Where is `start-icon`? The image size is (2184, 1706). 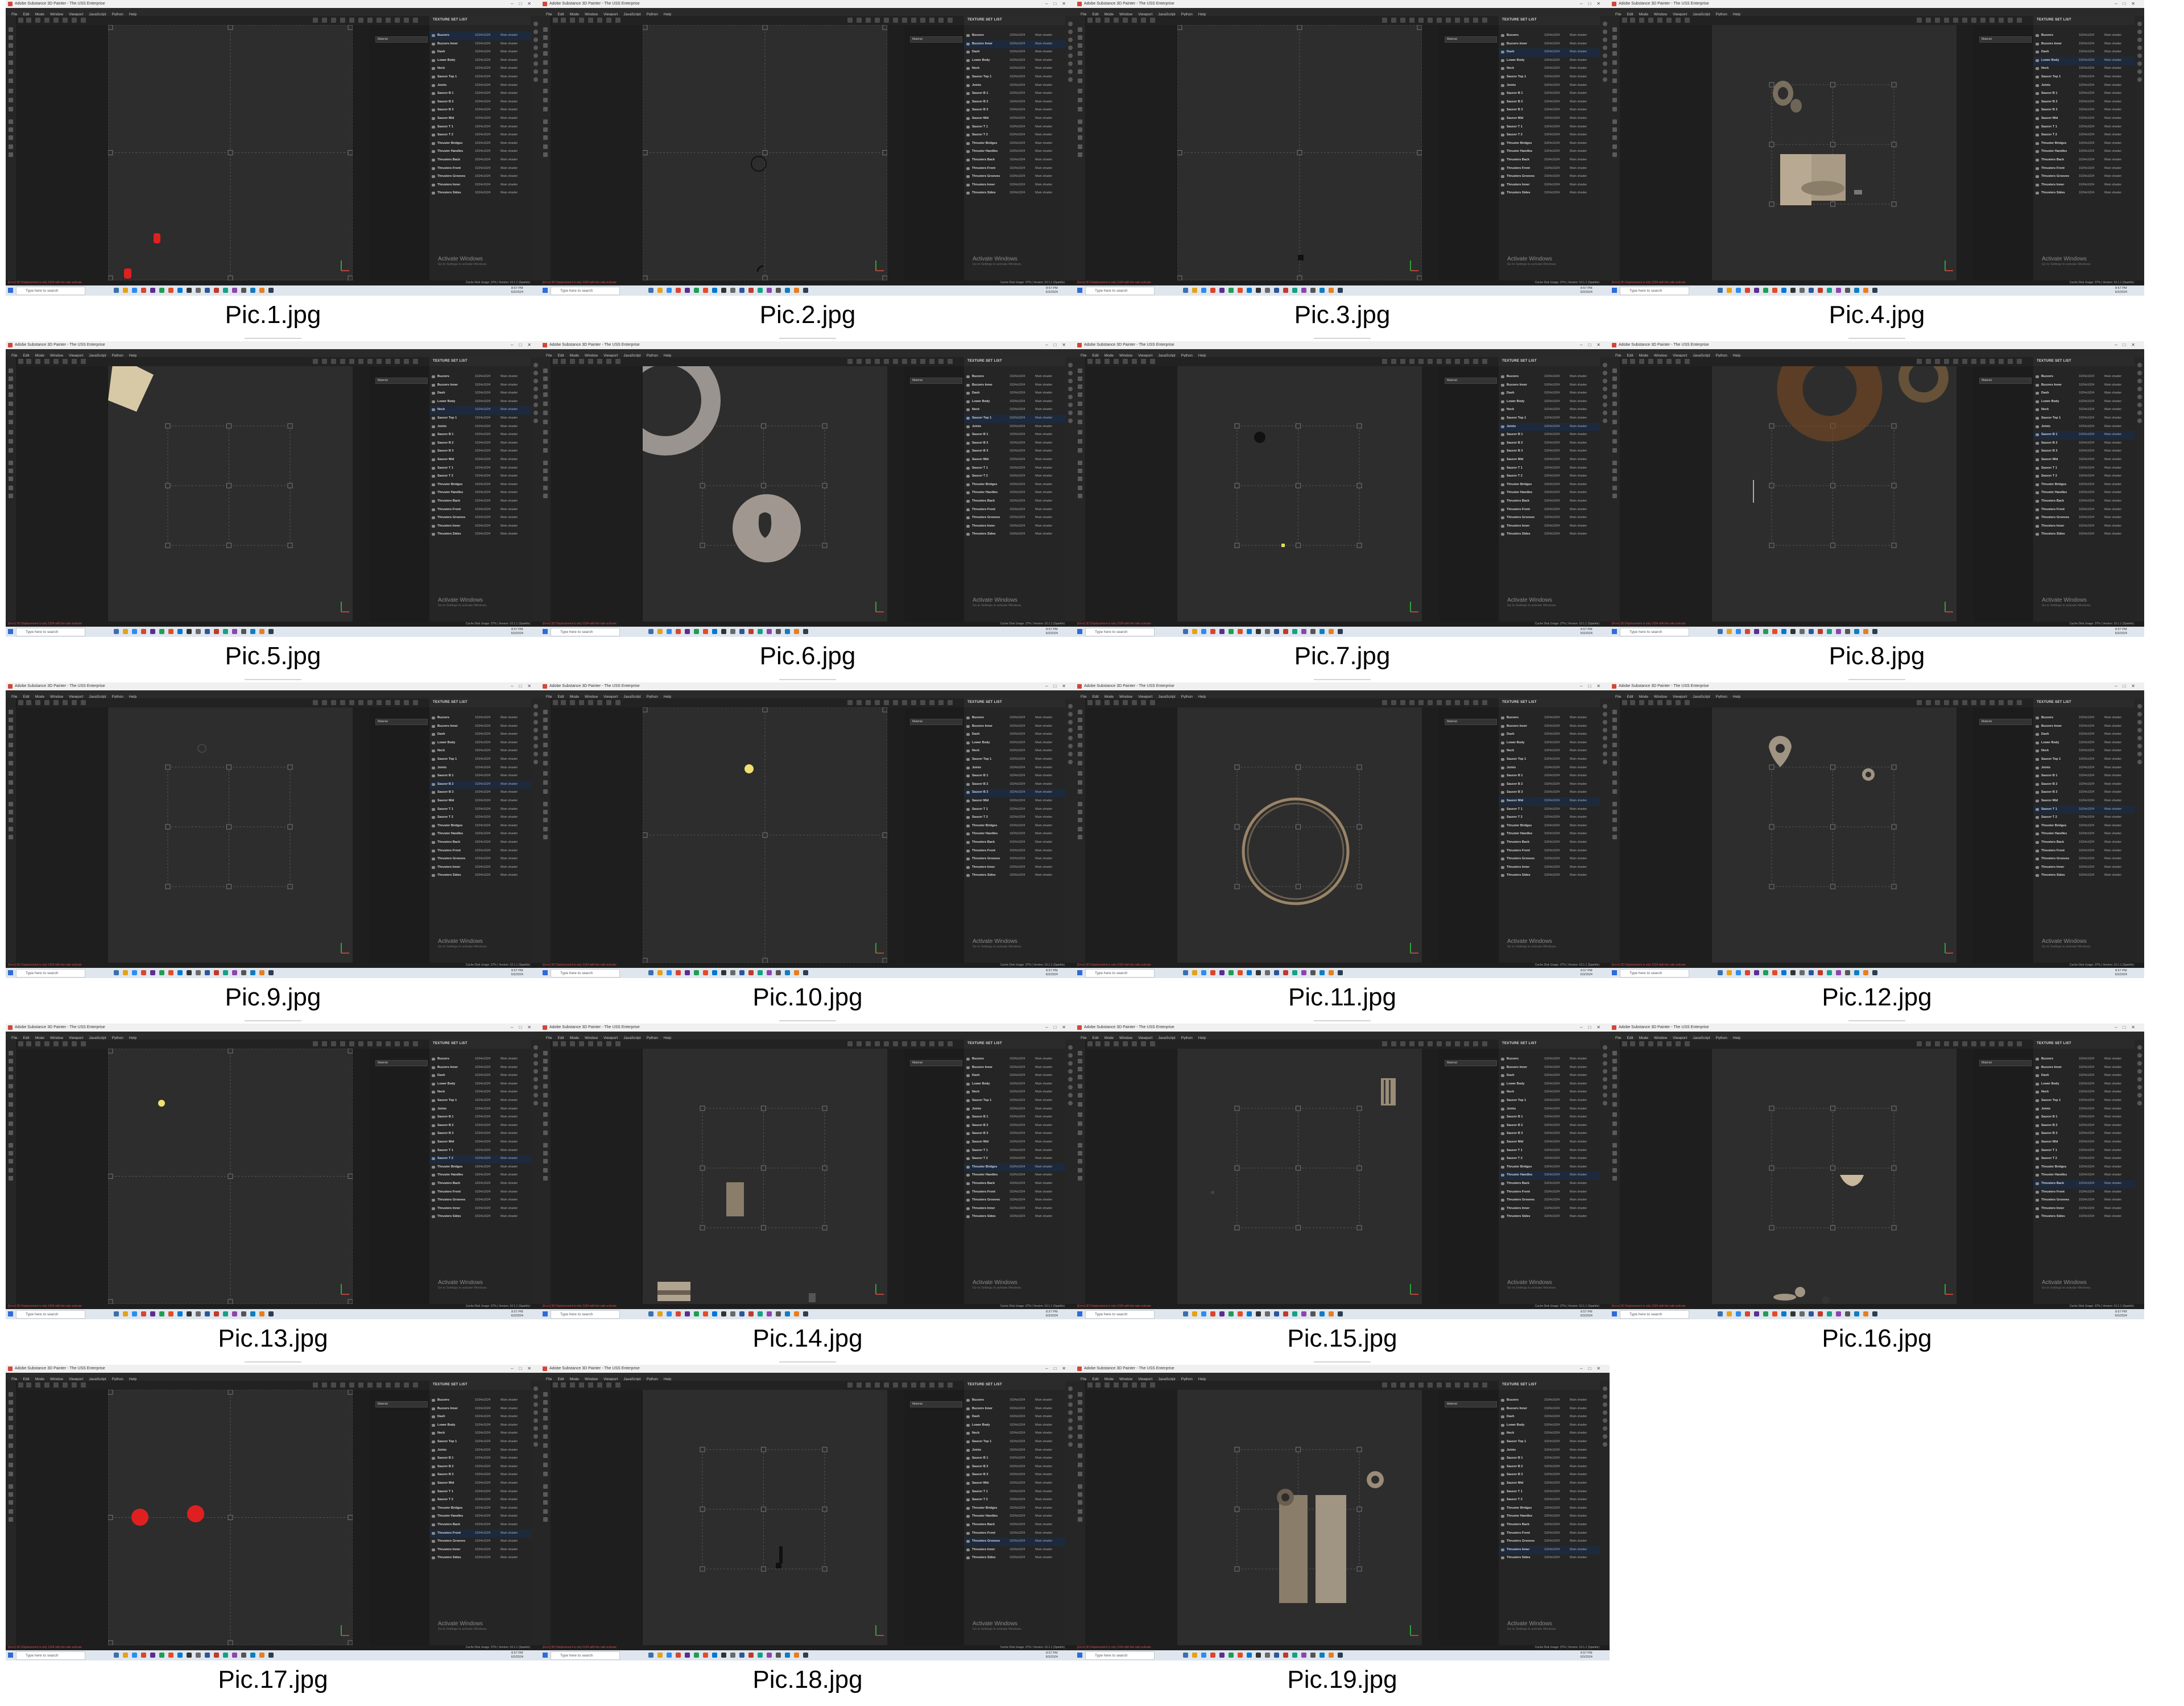
start-icon is located at coordinates (10, 1313).